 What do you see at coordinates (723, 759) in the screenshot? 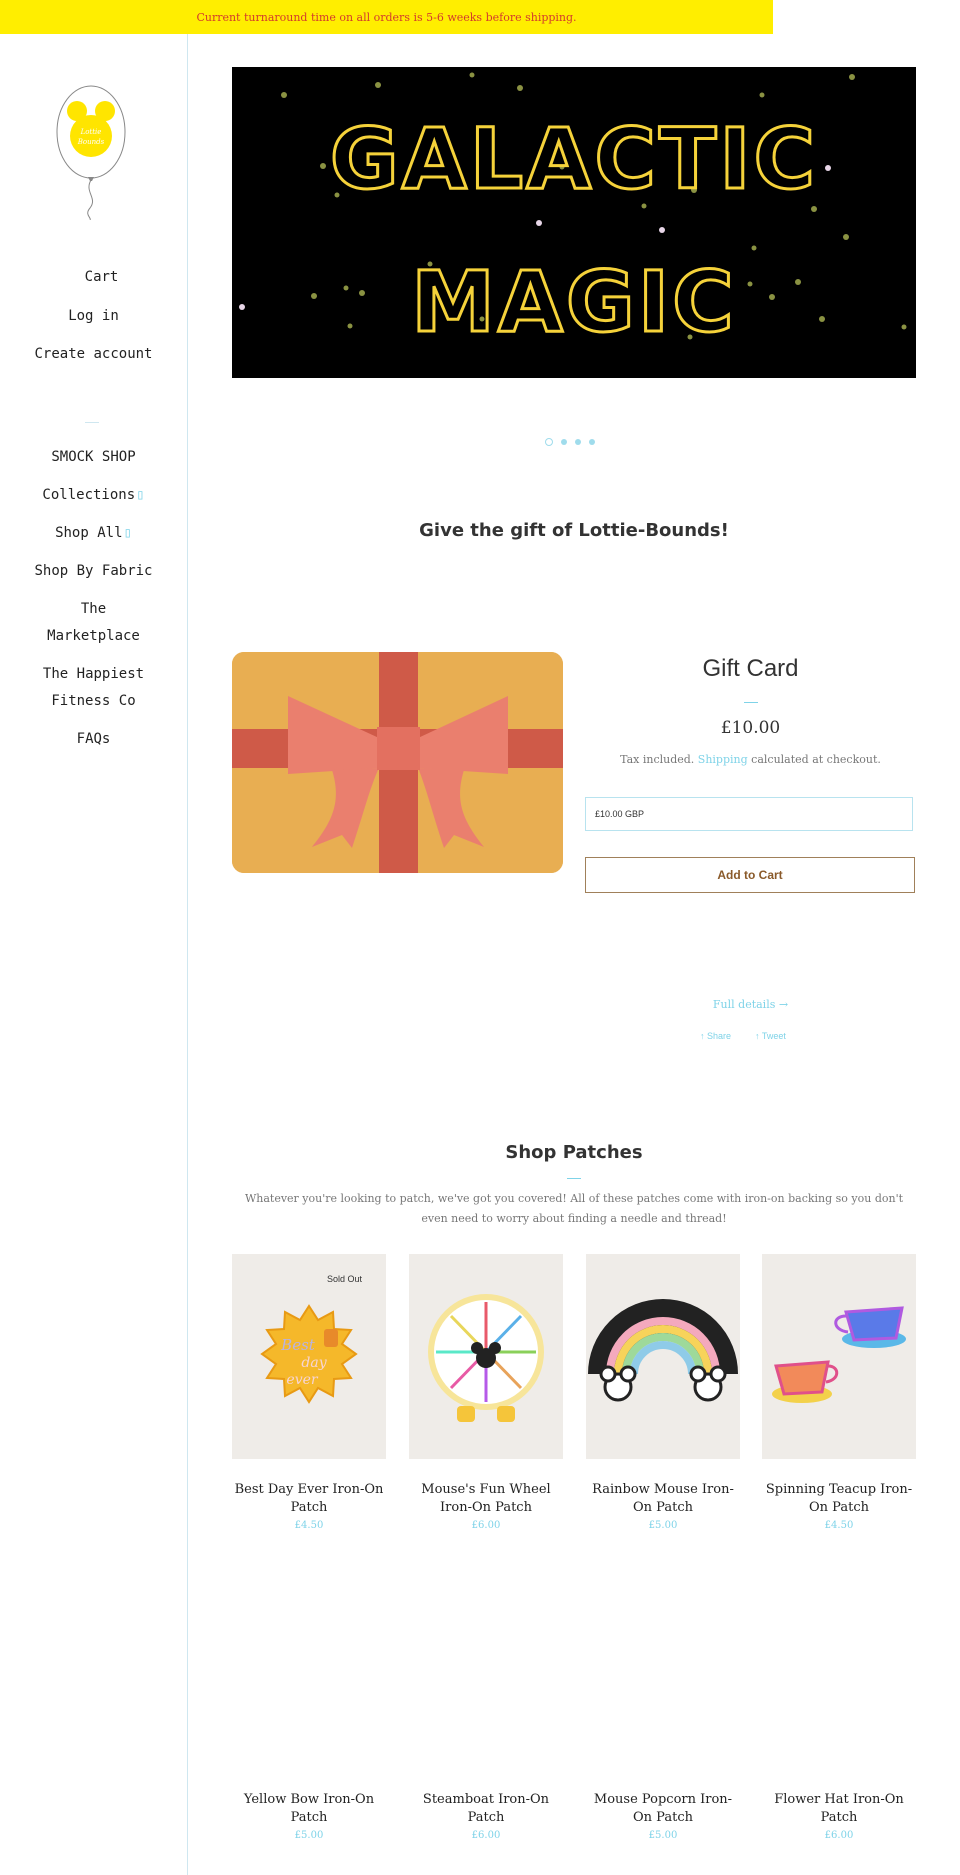
I see `shipping-link: Shipping` at bounding box center [723, 759].